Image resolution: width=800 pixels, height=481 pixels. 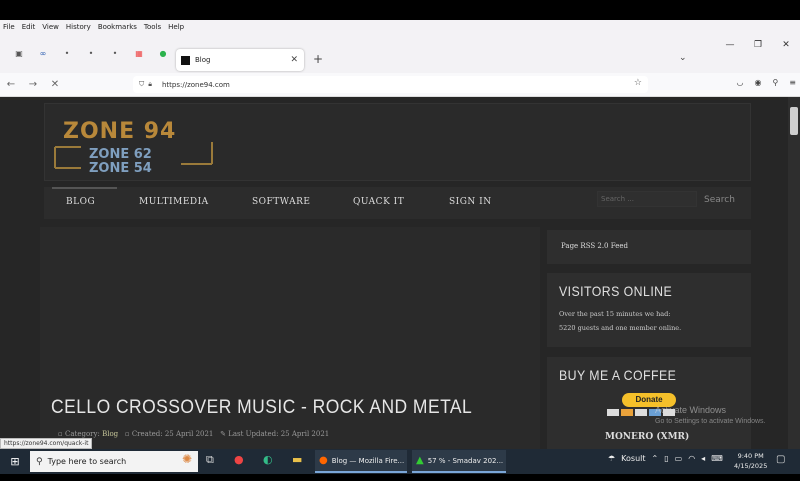 I want to click on page-scrollbar, so click(x=794, y=273).